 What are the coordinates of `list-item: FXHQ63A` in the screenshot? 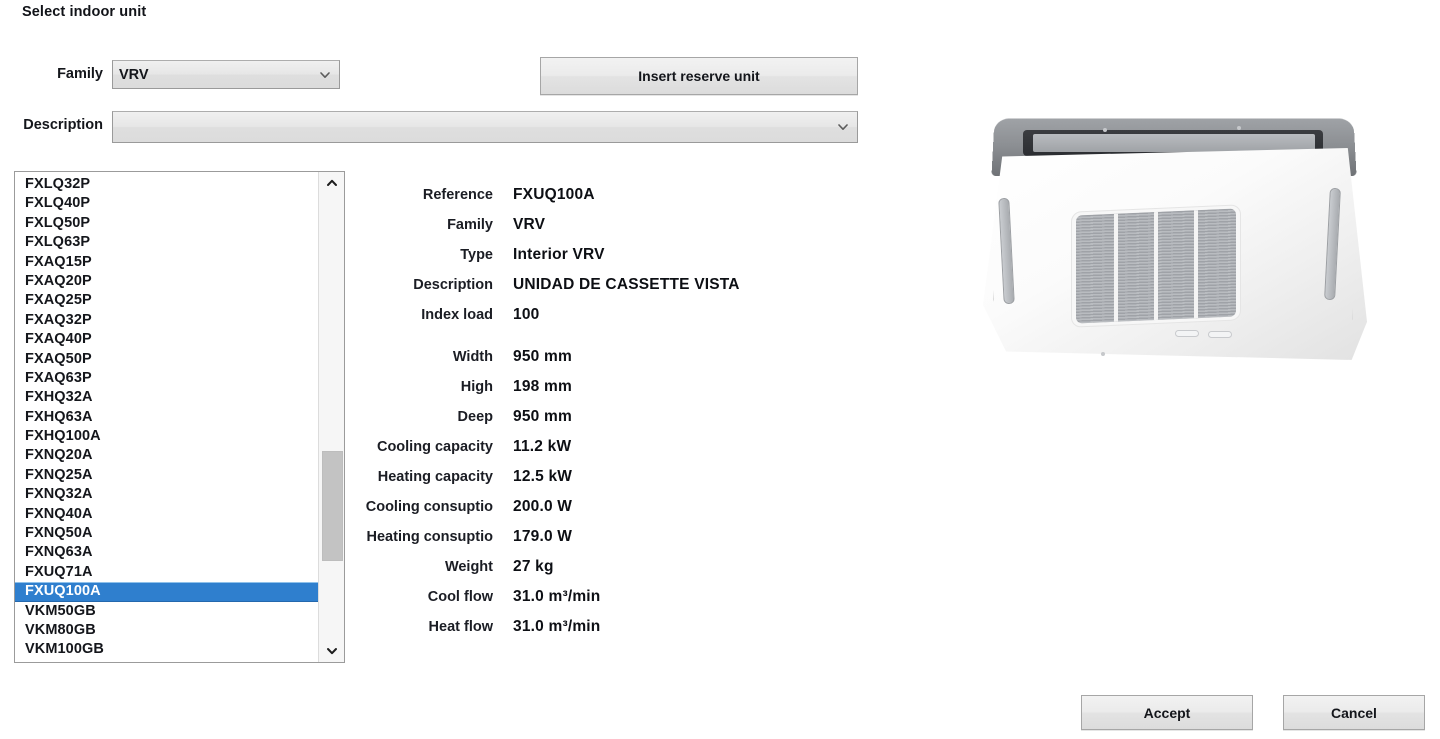 It's located at (166, 417).